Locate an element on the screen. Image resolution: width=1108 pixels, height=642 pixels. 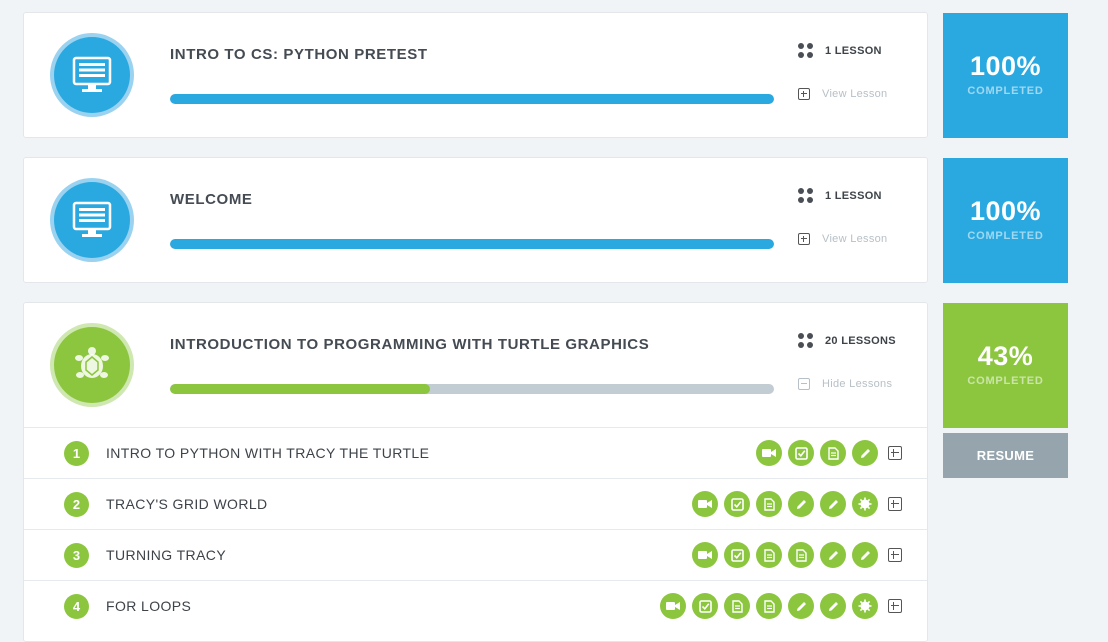
completion-box: 43% COMPLETED is located at coordinates (1005, 365).